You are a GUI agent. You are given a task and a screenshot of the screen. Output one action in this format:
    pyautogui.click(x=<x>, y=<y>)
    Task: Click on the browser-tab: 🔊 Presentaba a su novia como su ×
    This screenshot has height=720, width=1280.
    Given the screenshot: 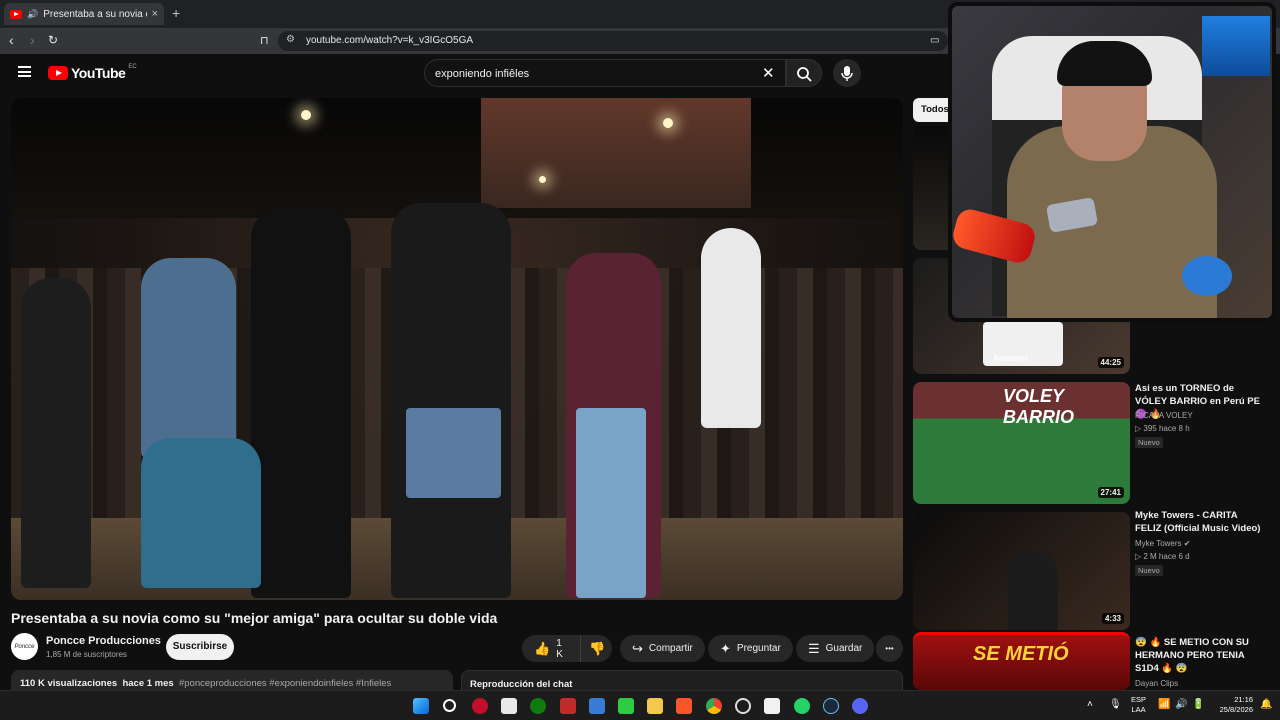 What is the action you would take?
    pyautogui.click(x=84, y=14)
    